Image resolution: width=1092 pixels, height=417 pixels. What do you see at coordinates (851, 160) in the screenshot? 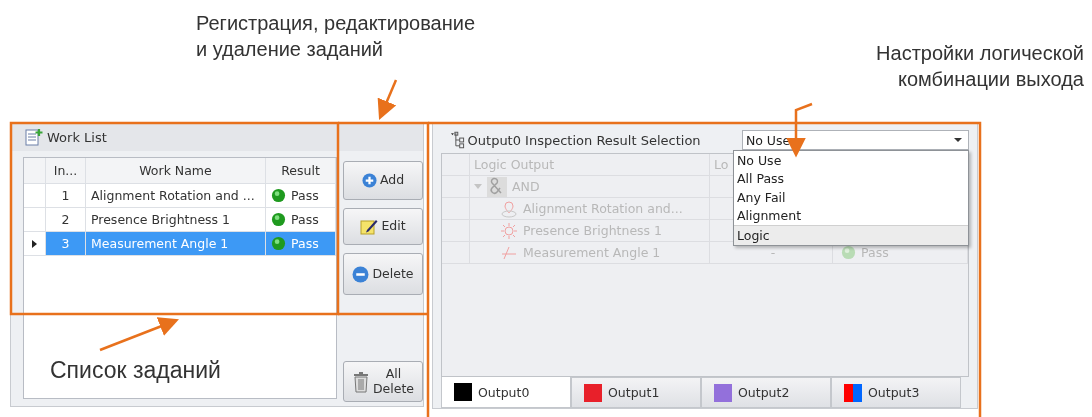
I see `dropdown-option: No Use` at bounding box center [851, 160].